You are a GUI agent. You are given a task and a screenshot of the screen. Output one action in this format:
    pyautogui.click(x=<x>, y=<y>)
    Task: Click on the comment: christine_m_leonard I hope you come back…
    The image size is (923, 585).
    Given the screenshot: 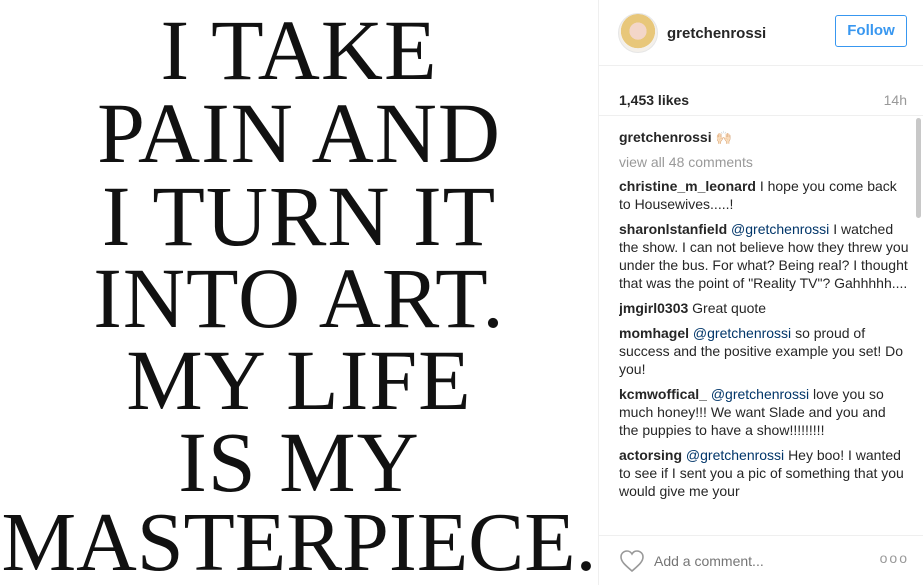 What is the action you would take?
    pyautogui.click(x=764, y=195)
    